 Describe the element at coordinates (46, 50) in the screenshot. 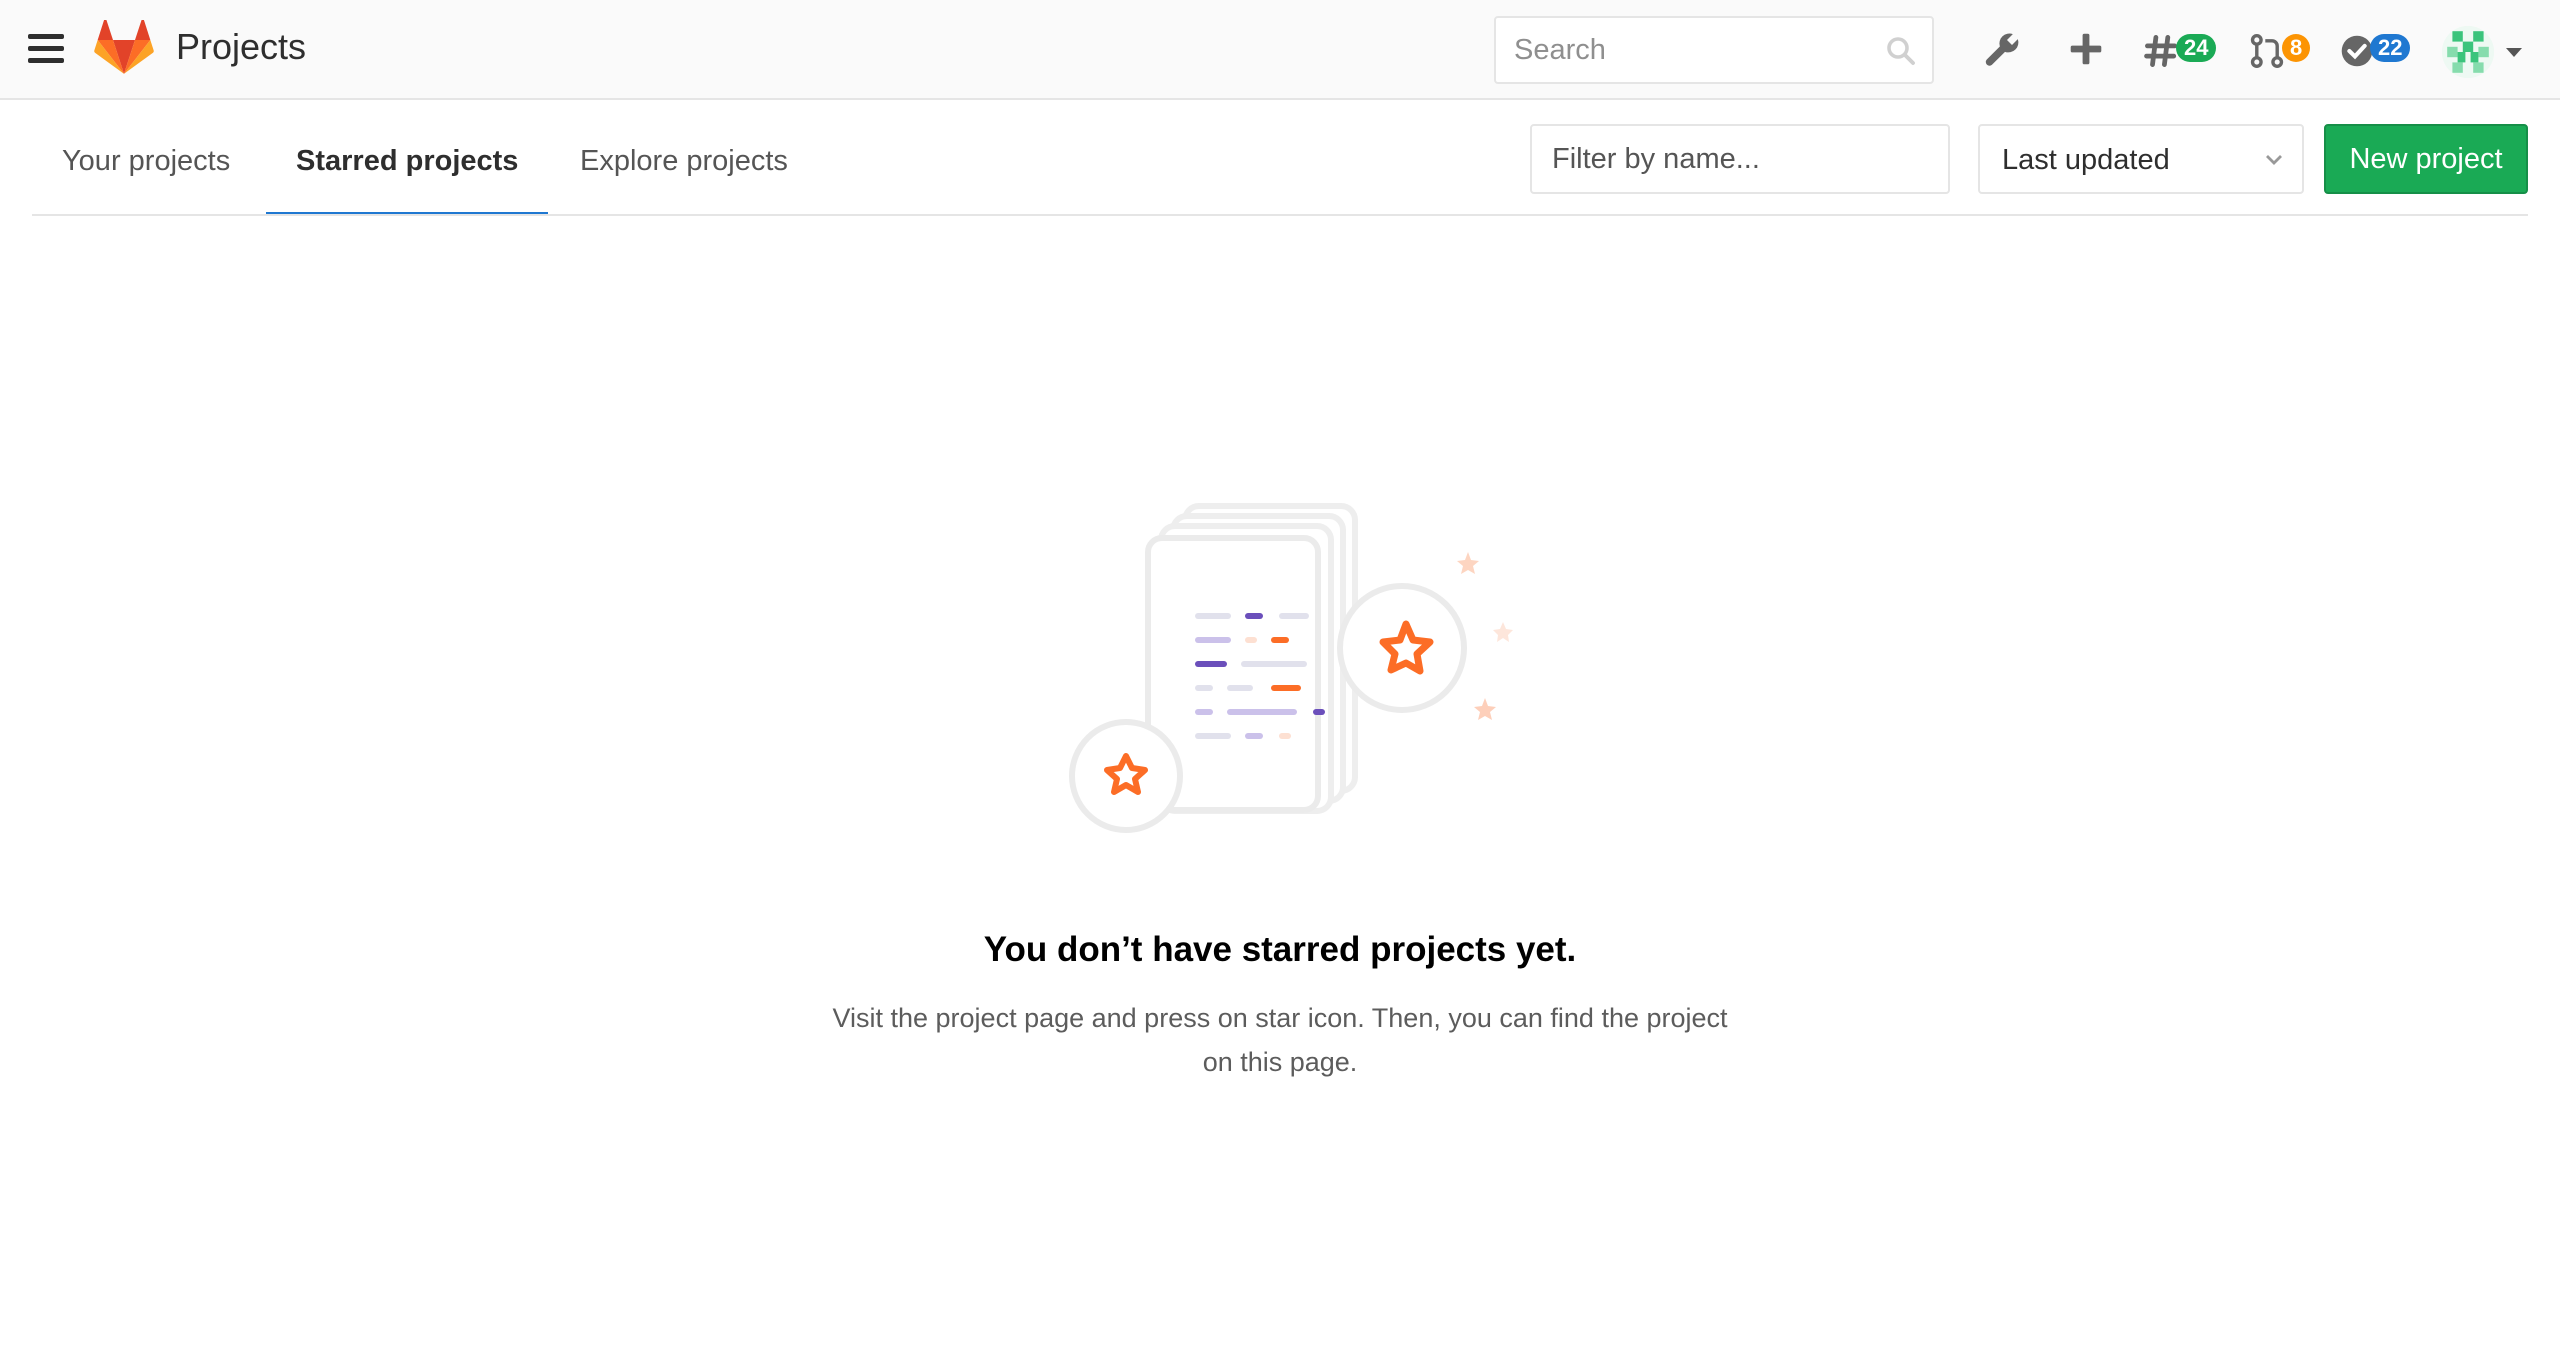

I see `hamburger-menu-icon` at that location.